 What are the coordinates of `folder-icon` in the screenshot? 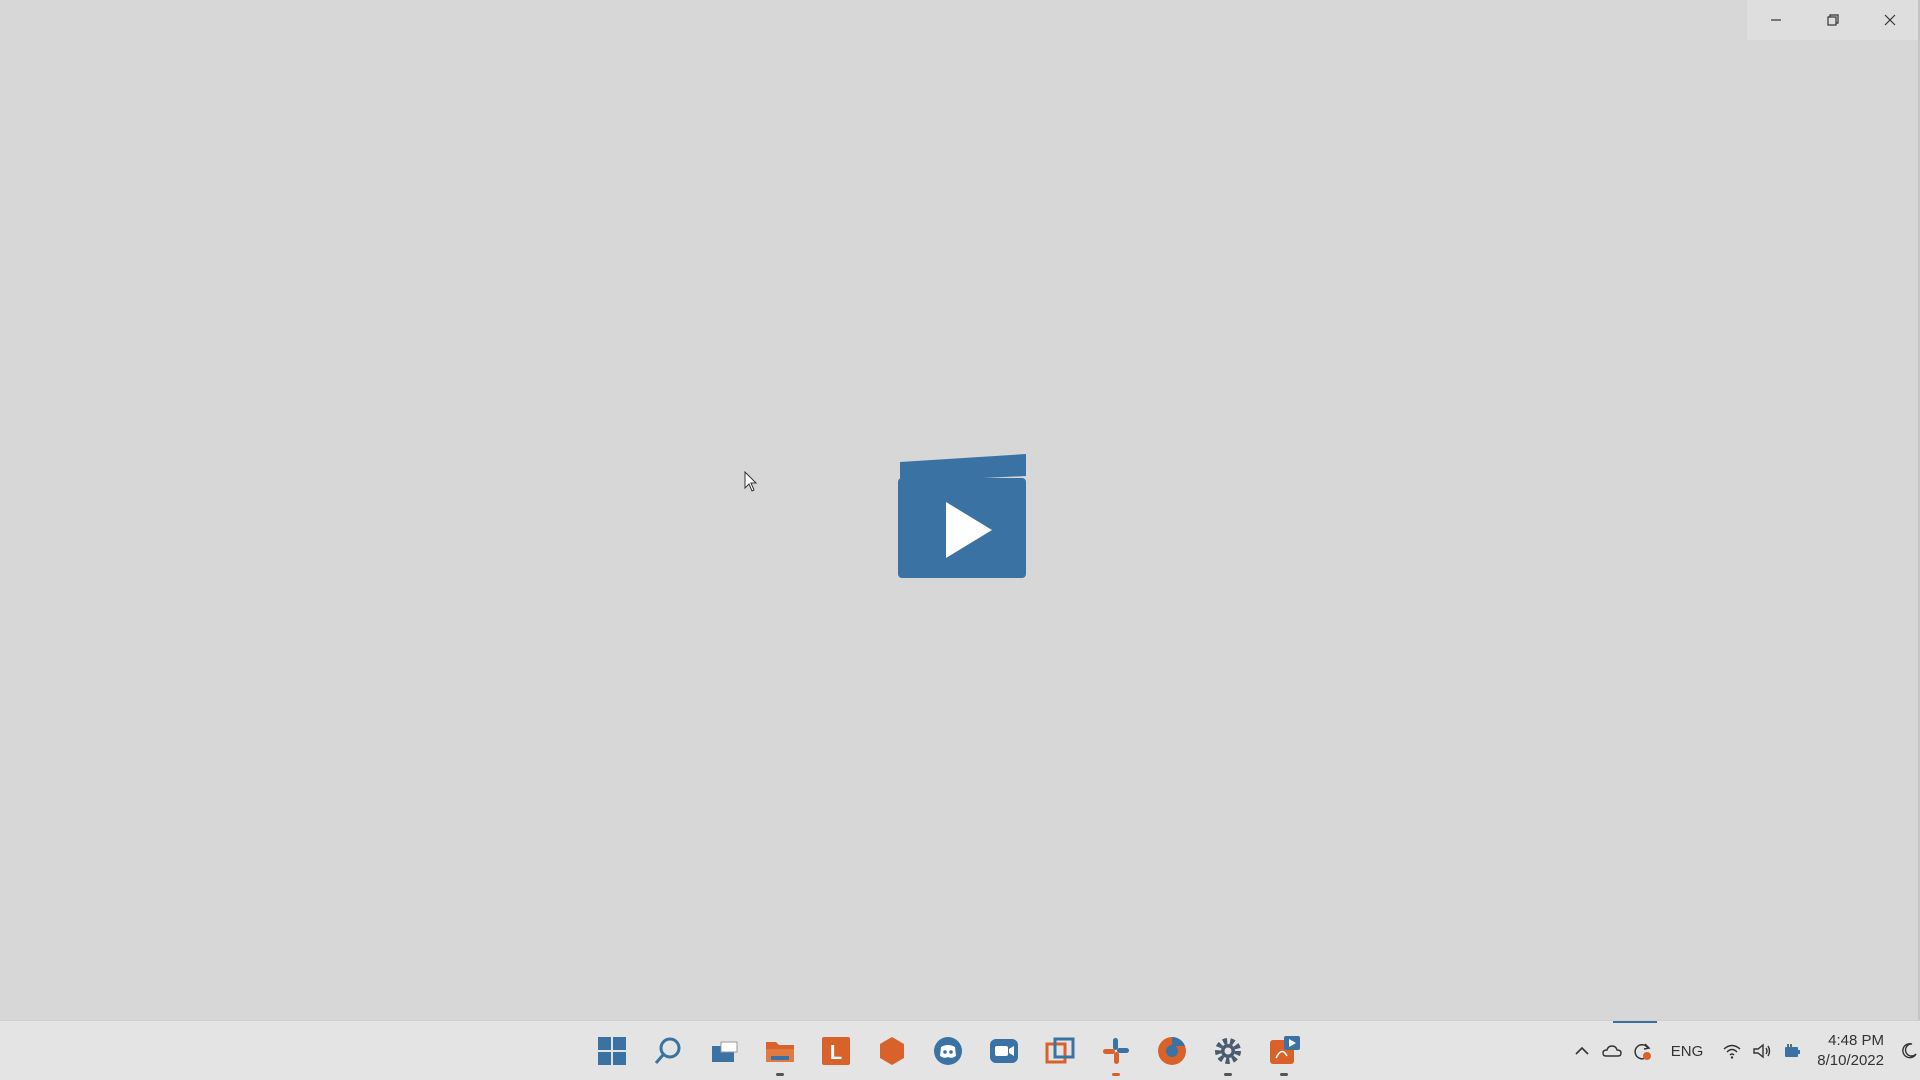 It's located at (780, 1052).